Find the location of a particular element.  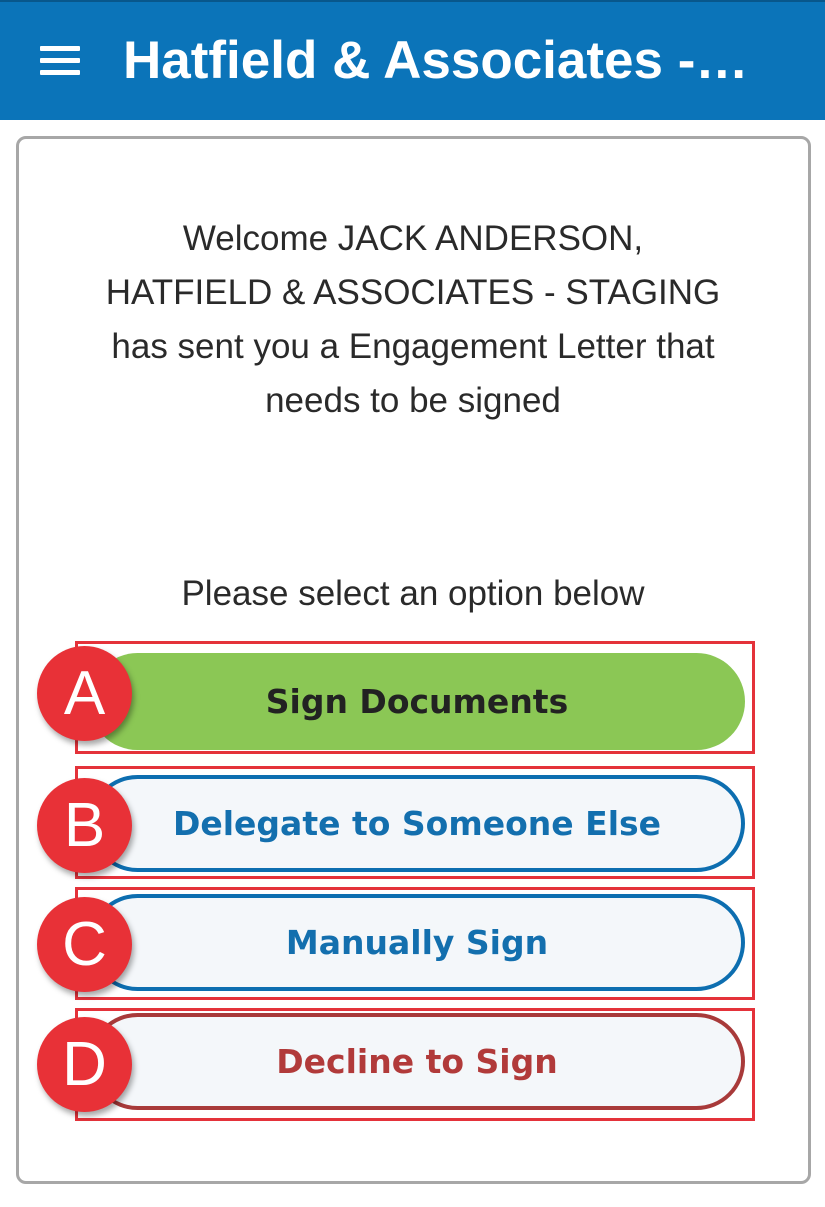

annotation-badge-c: C is located at coordinates (84, 944).